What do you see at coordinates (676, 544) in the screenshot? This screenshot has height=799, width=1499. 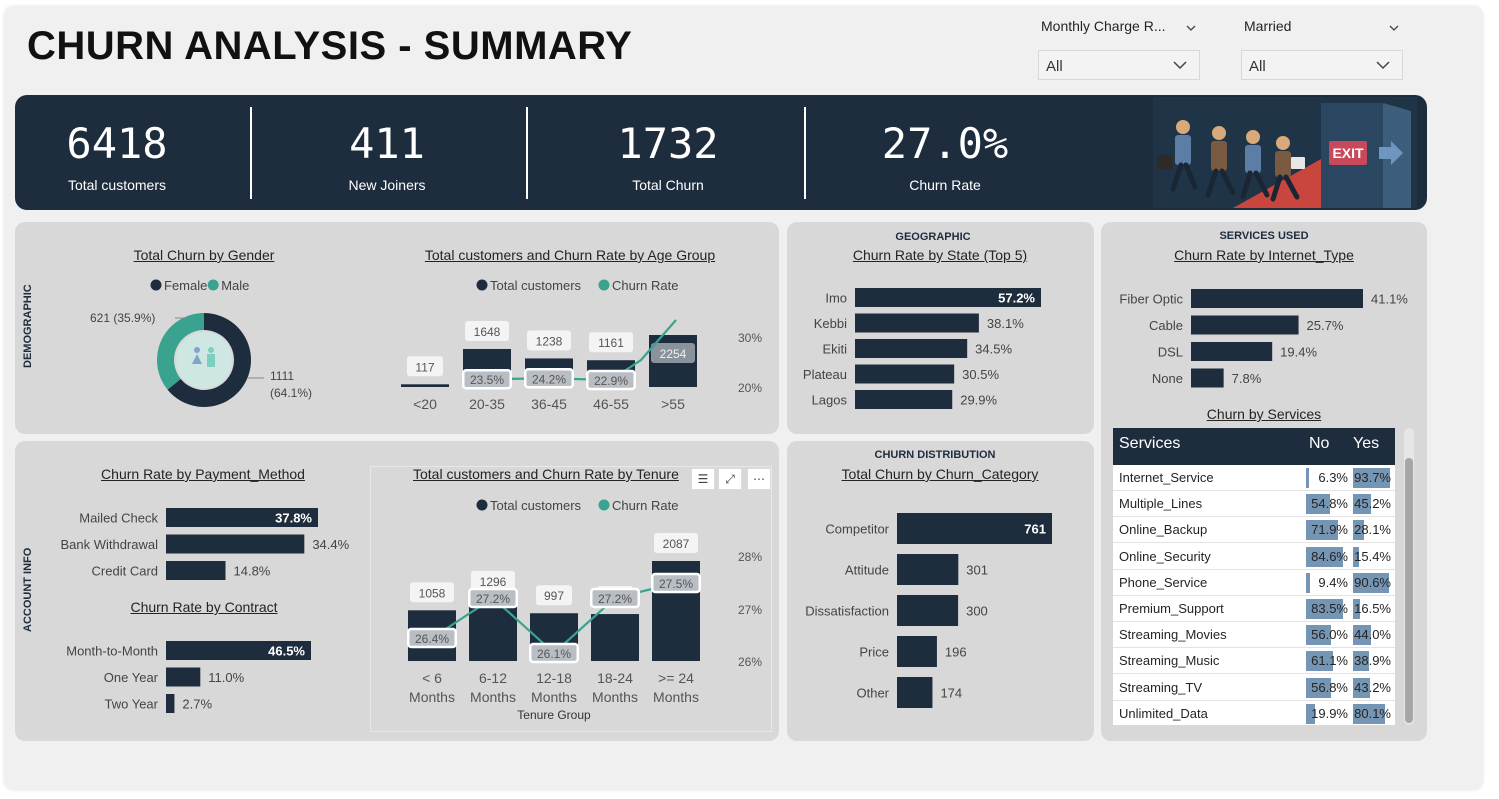 I see `data-label: 2087` at bounding box center [676, 544].